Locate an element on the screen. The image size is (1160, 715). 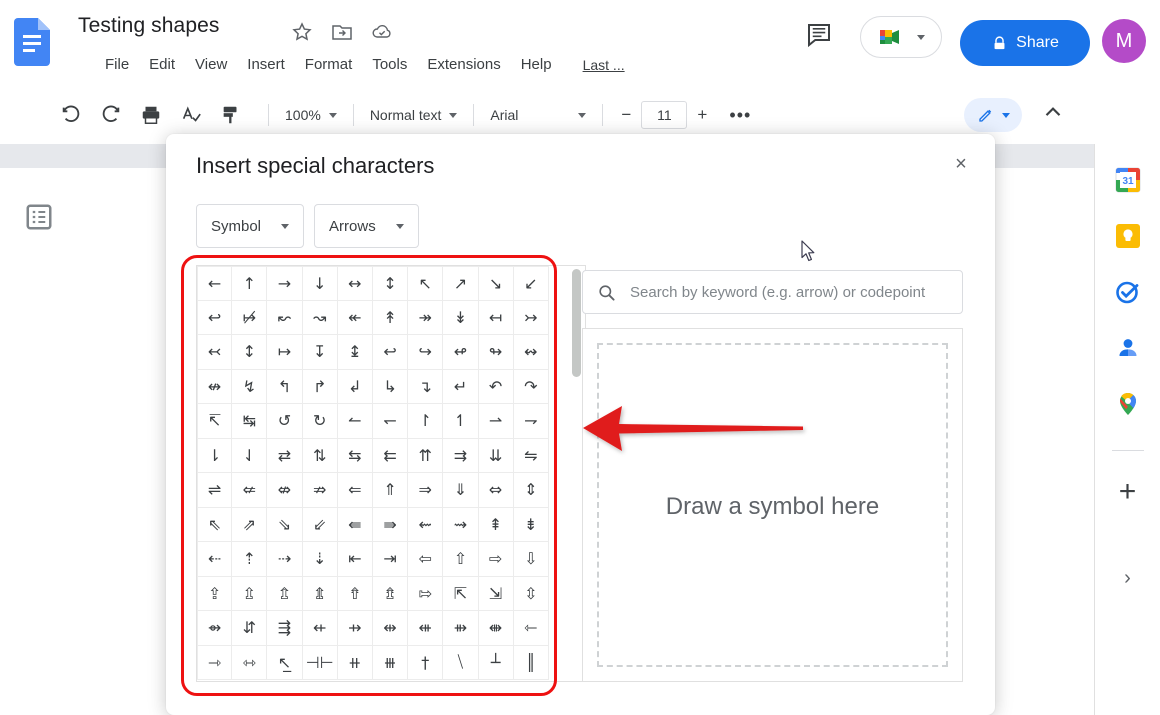
character-cell: ⇂ is located at coordinates (215, 455).